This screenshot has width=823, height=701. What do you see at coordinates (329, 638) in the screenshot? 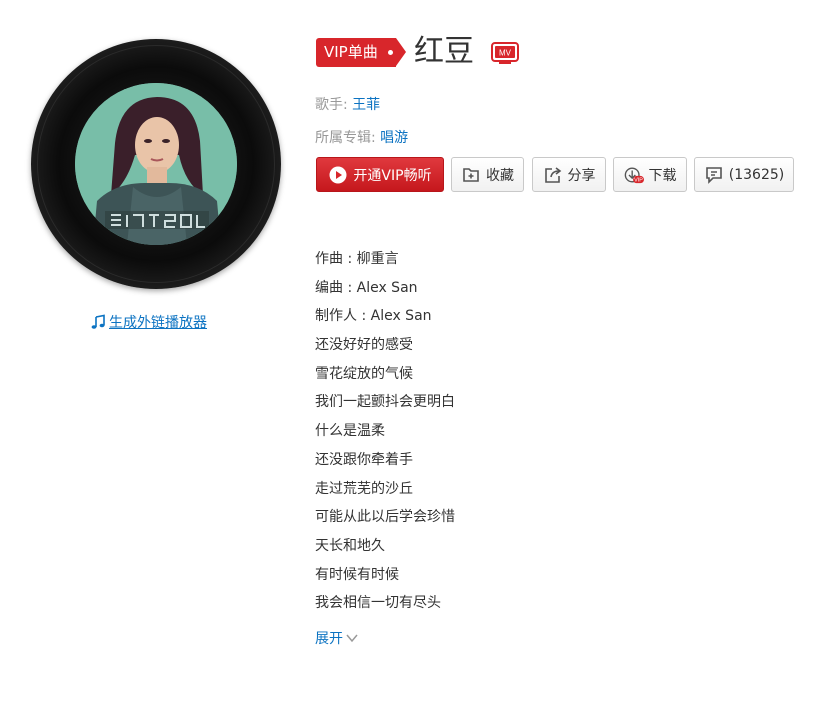
I see `expand-label: 展开` at bounding box center [329, 638].